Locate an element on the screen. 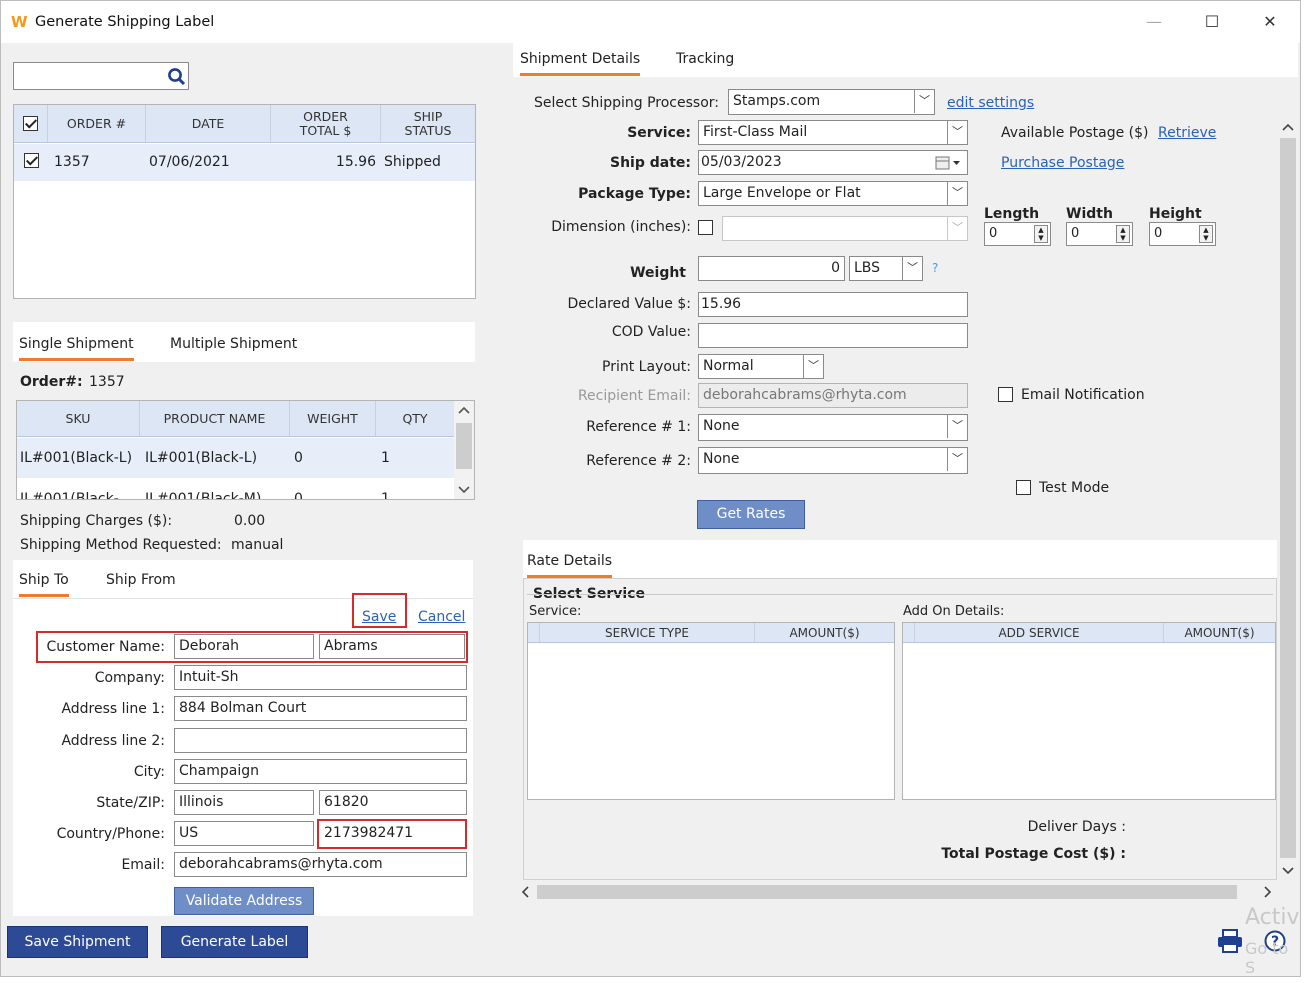 This screenshot has width=1306, height=983. col-ship-status: SHIP STATUS is located at coordinates (428, 123).